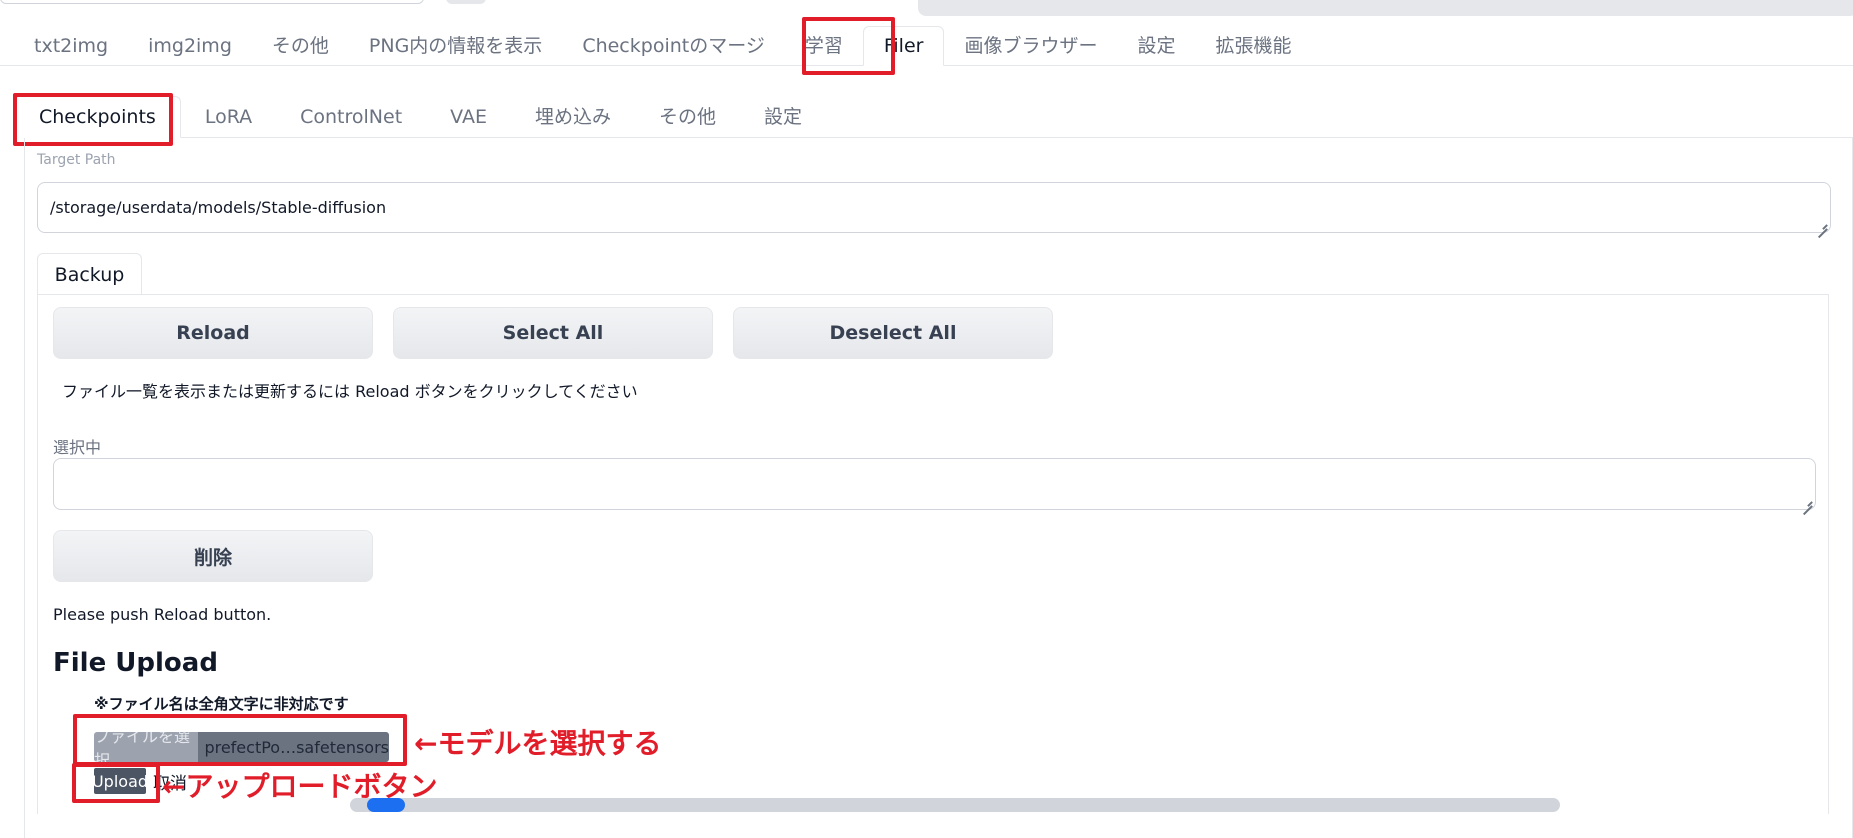  Describe the element at coordinates (97, 117) in the screenshot. I see `subtab-checkpoints: Checkpoints` at that location.